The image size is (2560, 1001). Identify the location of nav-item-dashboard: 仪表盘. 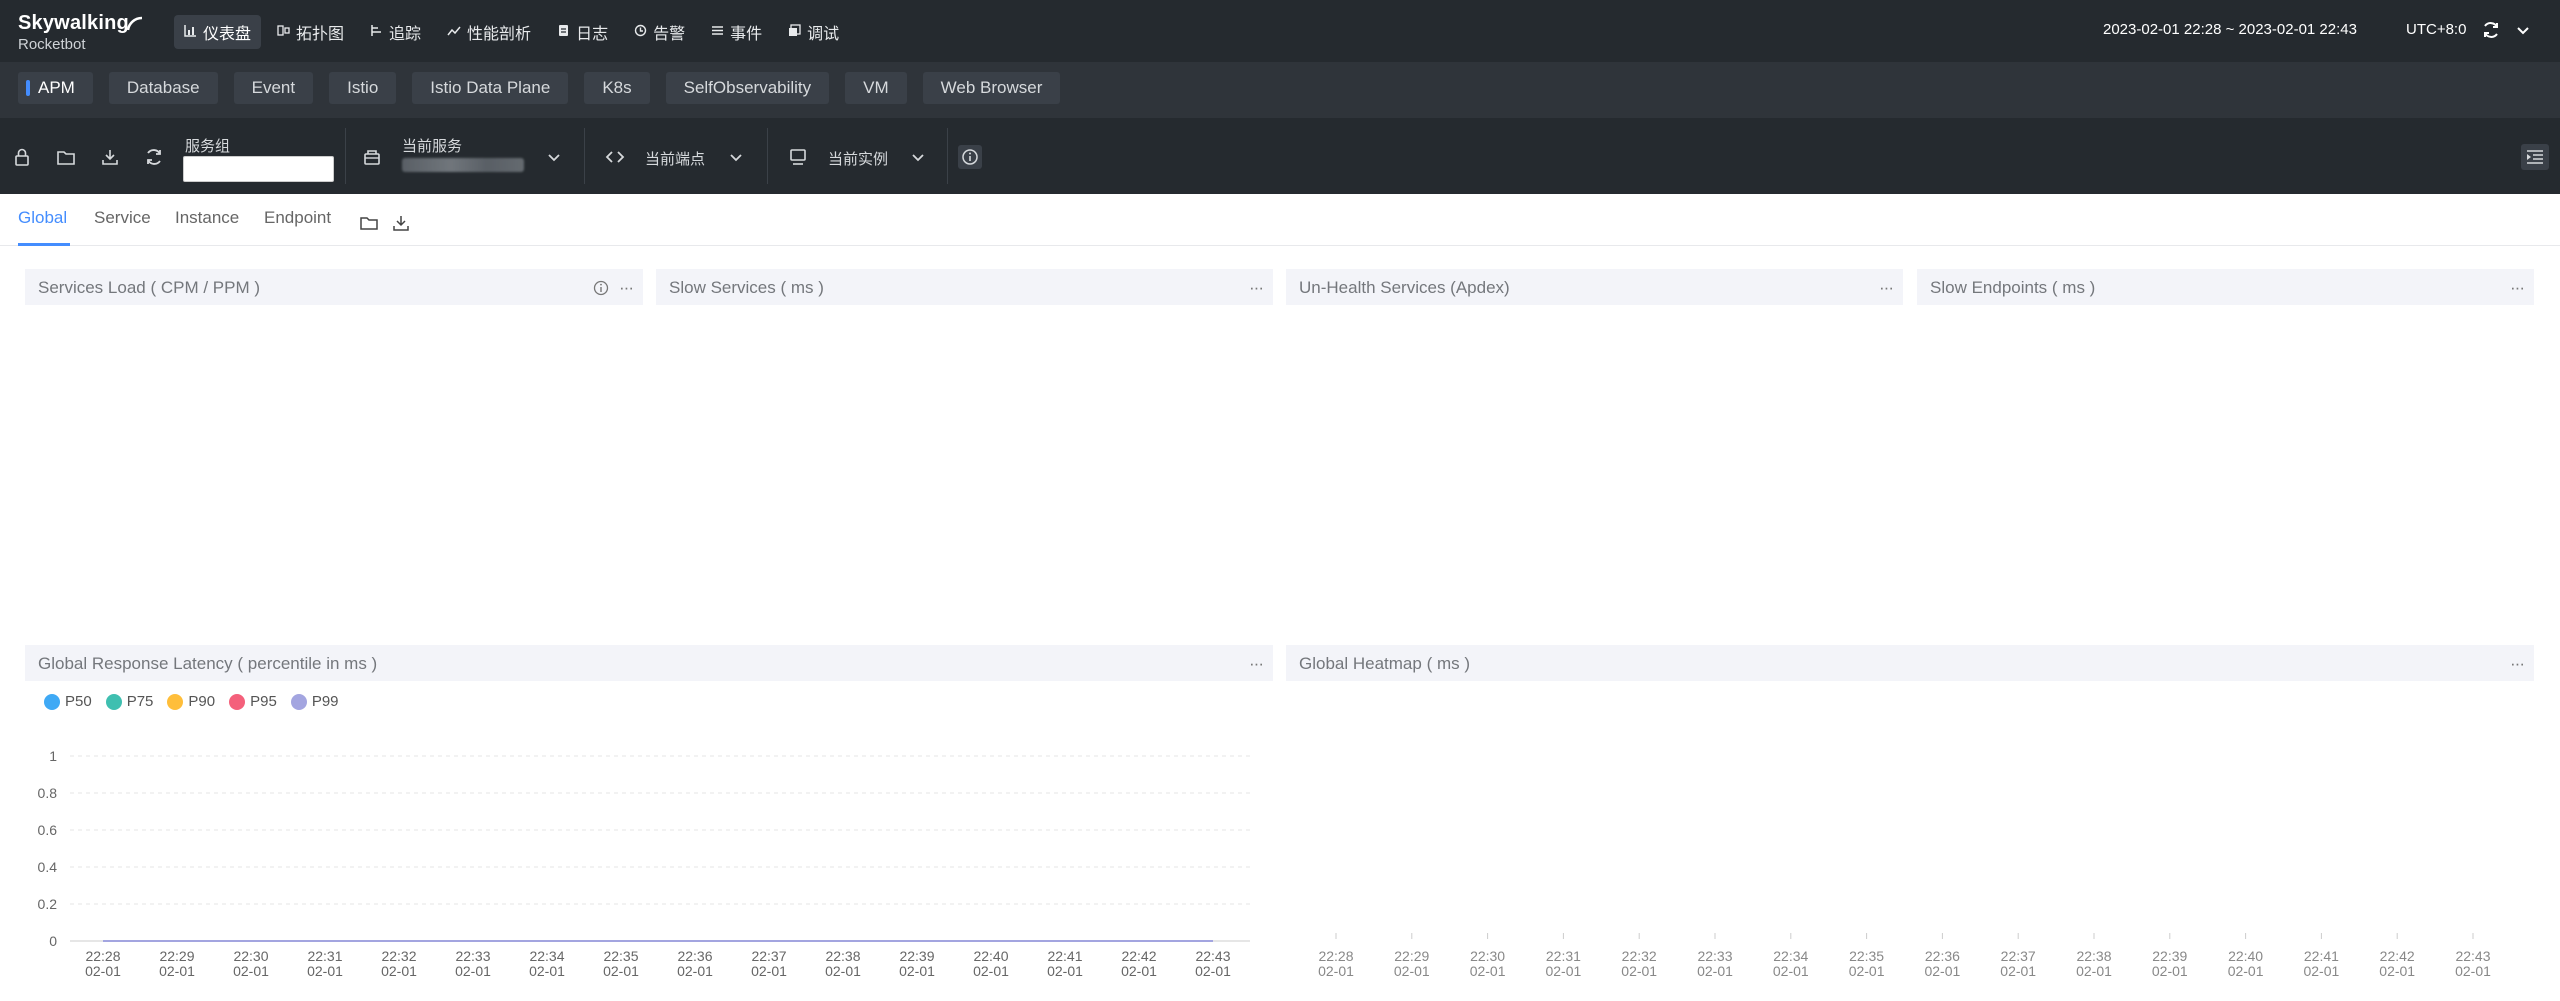
(218, 32).